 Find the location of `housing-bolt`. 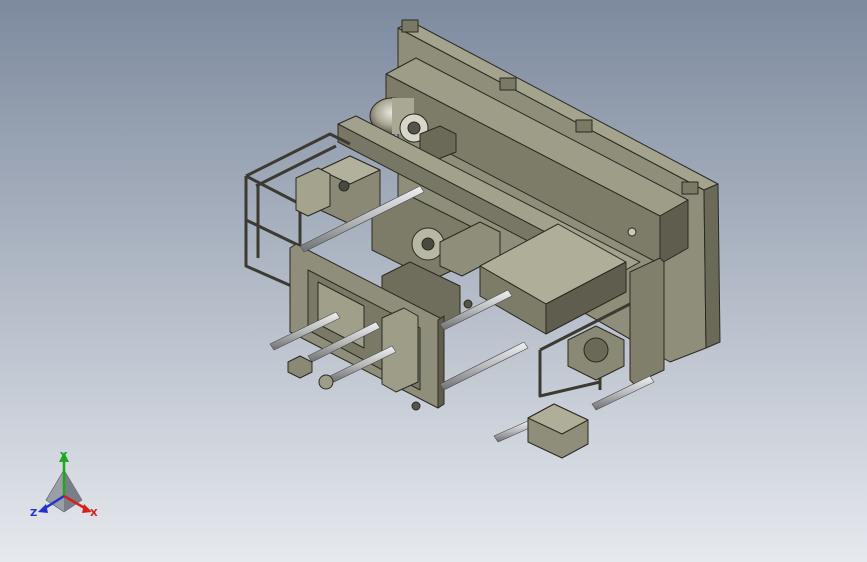

housing-bolt is located at coordinates (632, 232).